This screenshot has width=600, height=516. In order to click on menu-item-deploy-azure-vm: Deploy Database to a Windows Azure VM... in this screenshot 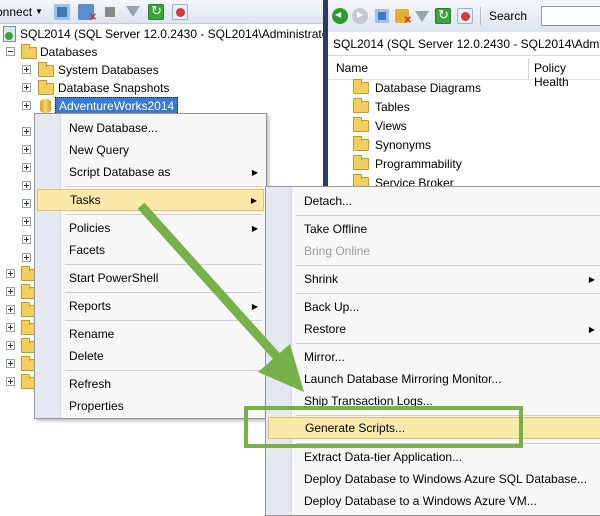, I will do `click(434, 501)`.